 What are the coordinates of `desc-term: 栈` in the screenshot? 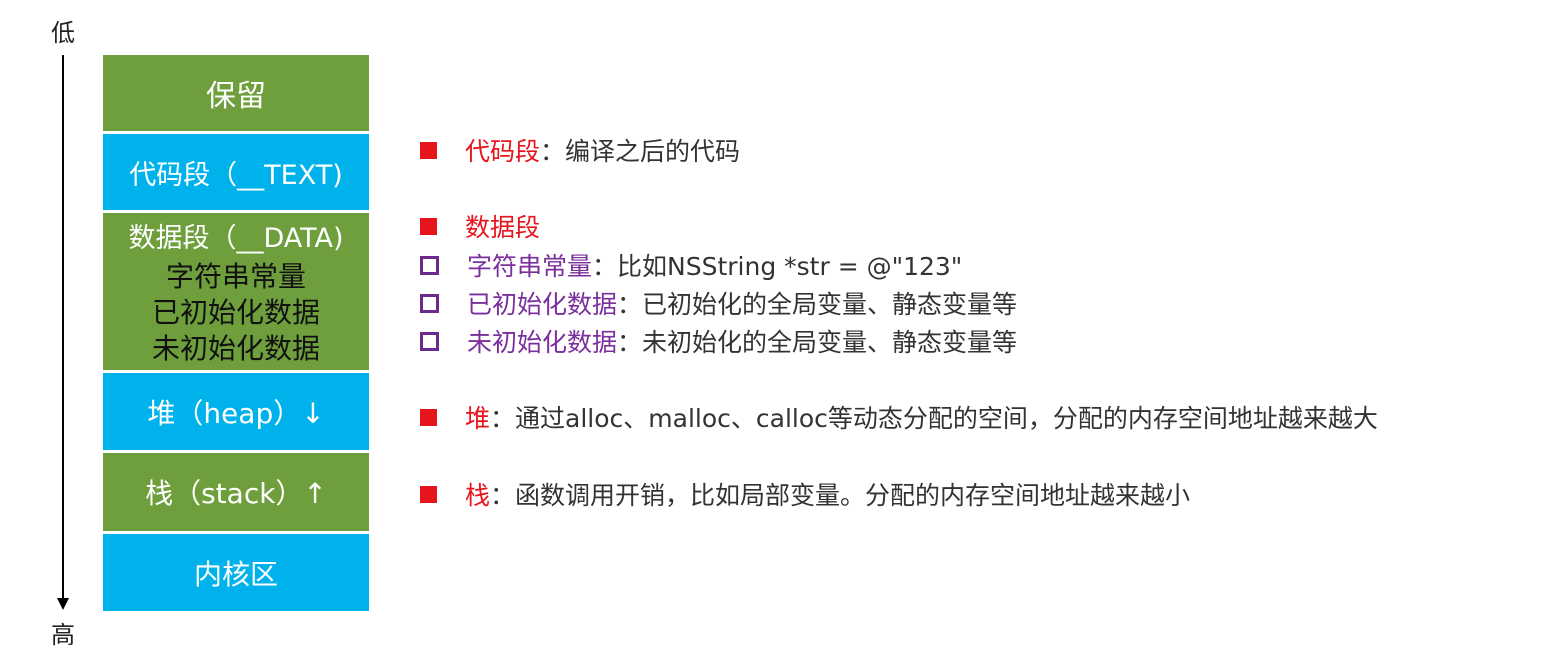 It's located at (478, 495).